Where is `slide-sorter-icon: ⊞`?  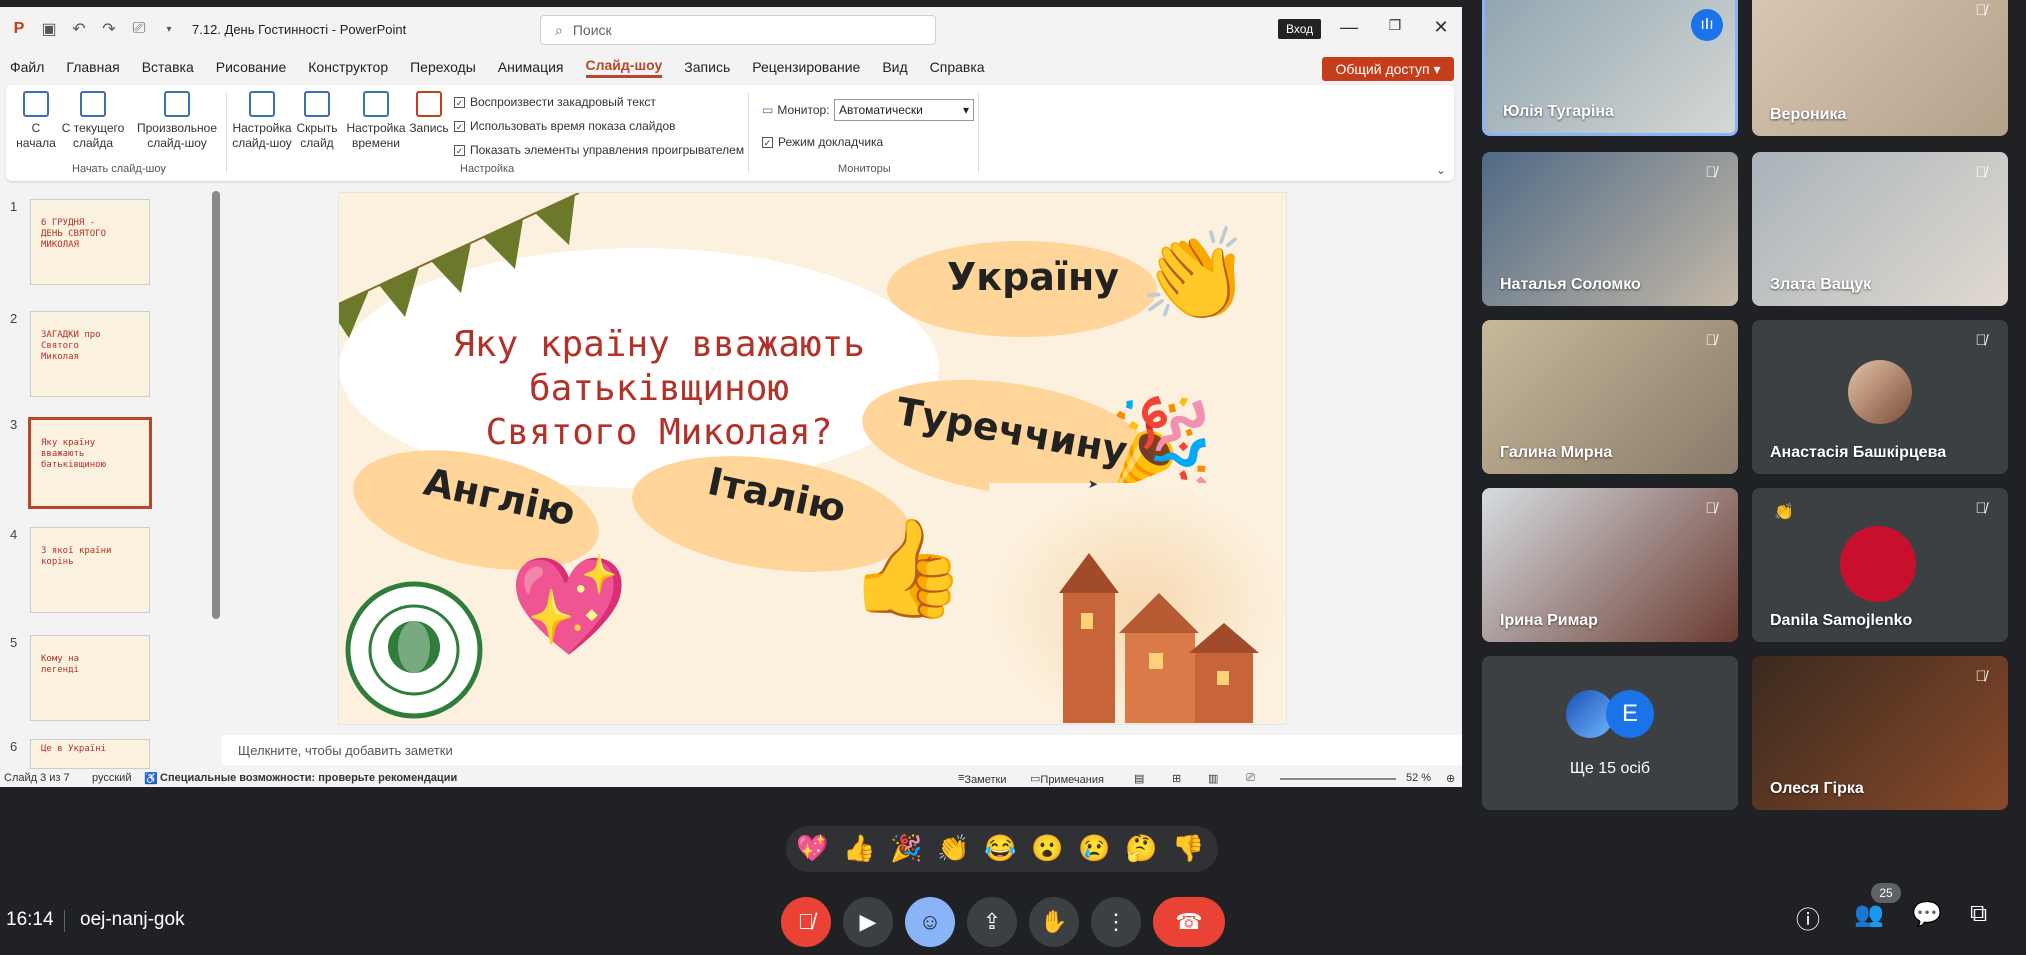
slide-sorter-icon: ⊞ is located at coordinates (1176, 778).